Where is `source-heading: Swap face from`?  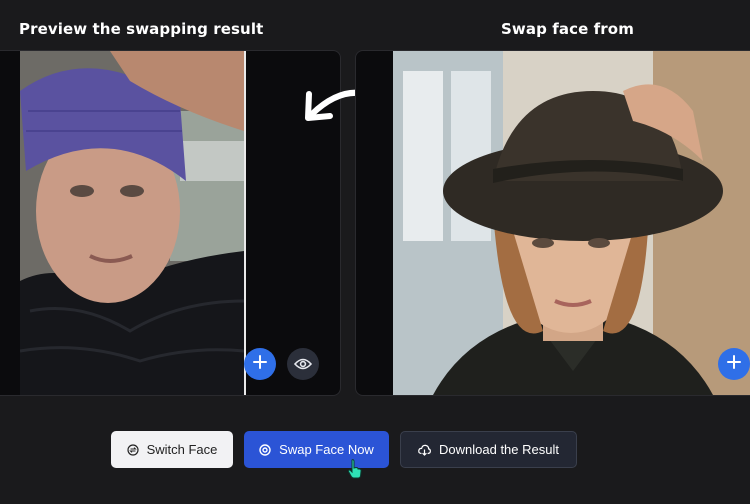 source-heading: Swap face from is located at coordinates (567, 29).